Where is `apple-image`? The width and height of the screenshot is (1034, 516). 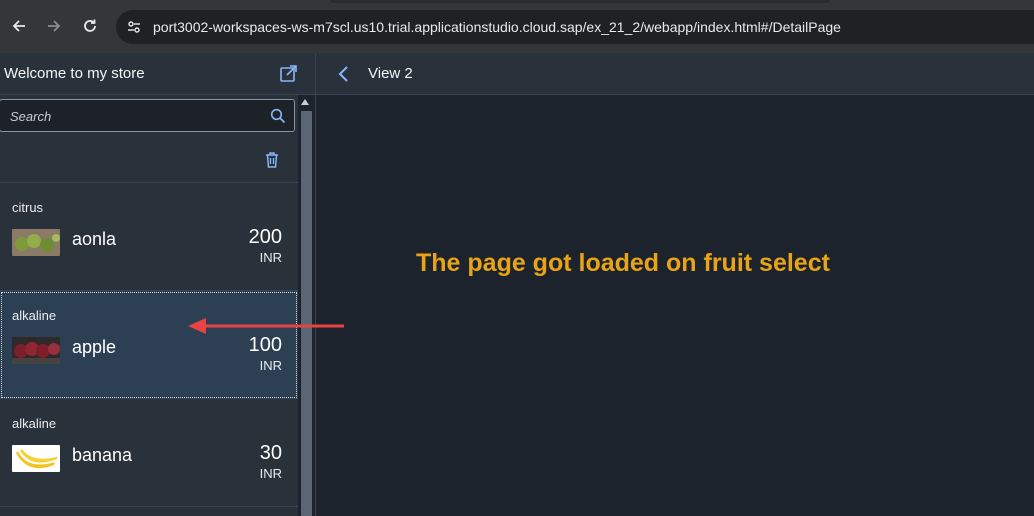
apple-image is located at coordinates (36, 350).